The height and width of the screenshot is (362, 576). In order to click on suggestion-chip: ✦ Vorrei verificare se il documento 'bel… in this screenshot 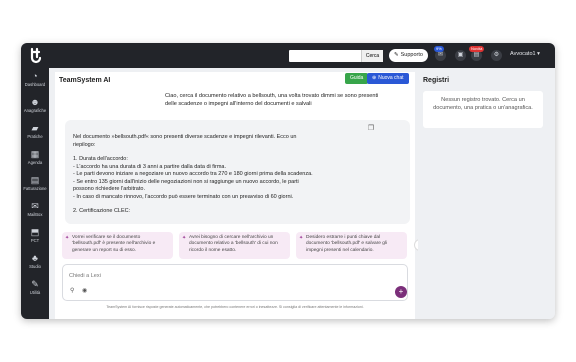, I will do `click(117, 245)`.